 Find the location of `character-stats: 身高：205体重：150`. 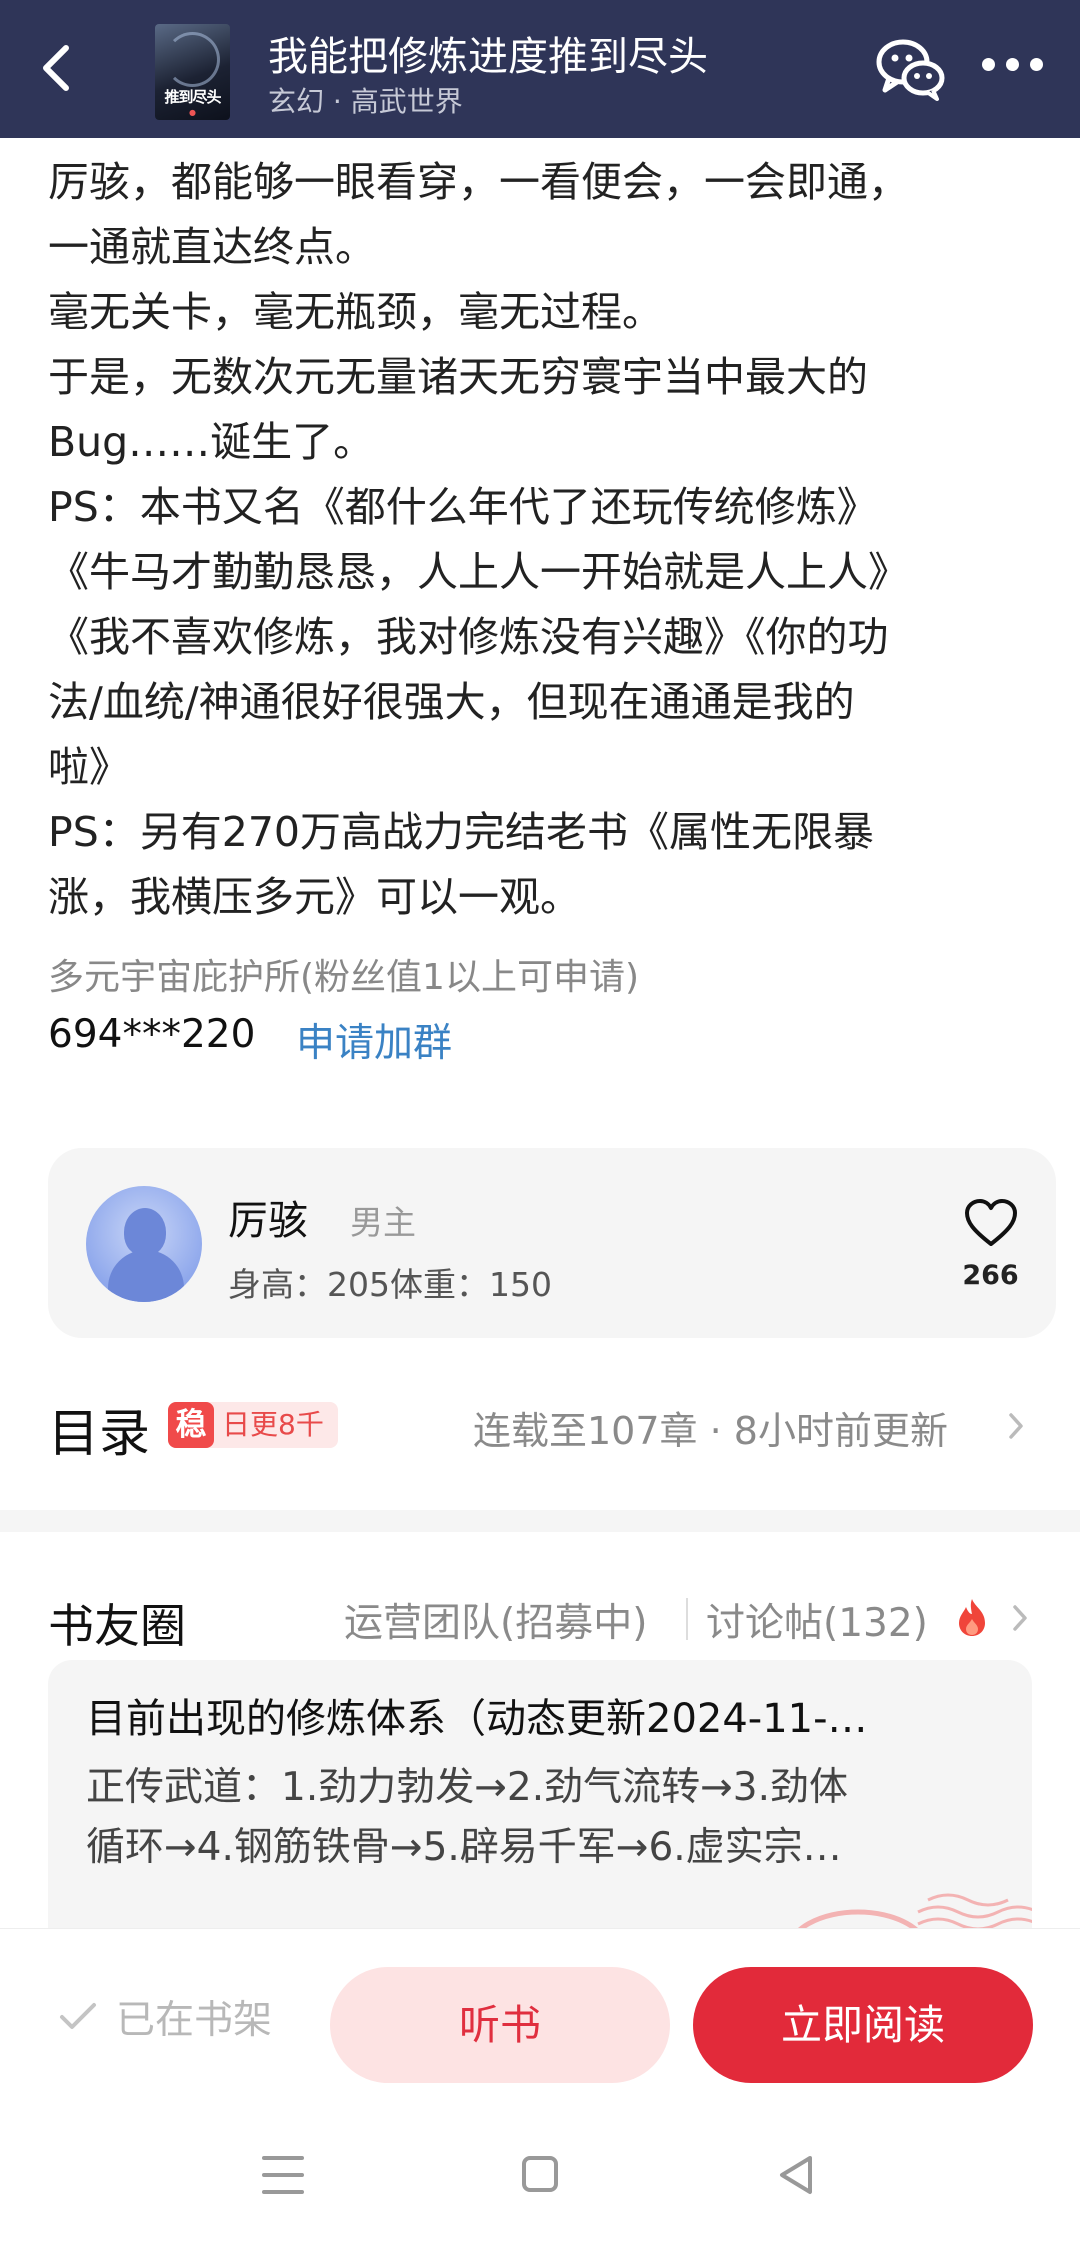

character-stats: 身高：205体重：150 is located at coordinates (390, 1284).